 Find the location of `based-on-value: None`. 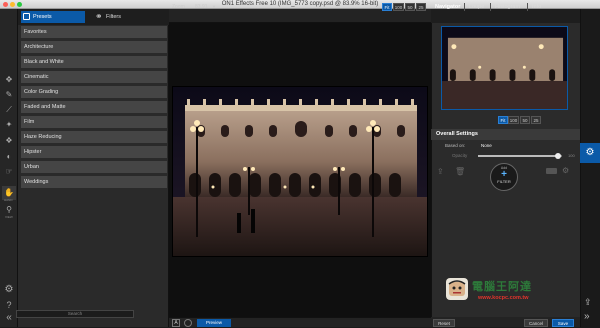

based-on-value: None is located at coordinates (486, 145).